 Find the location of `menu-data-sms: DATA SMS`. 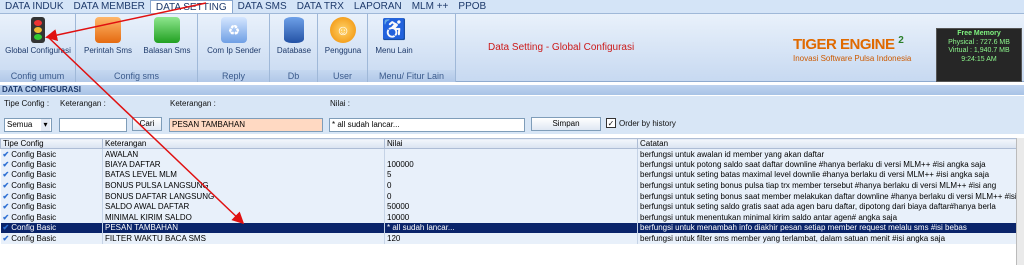

menu-data-sms: DATA SMS is located at coordinates (262, 6).